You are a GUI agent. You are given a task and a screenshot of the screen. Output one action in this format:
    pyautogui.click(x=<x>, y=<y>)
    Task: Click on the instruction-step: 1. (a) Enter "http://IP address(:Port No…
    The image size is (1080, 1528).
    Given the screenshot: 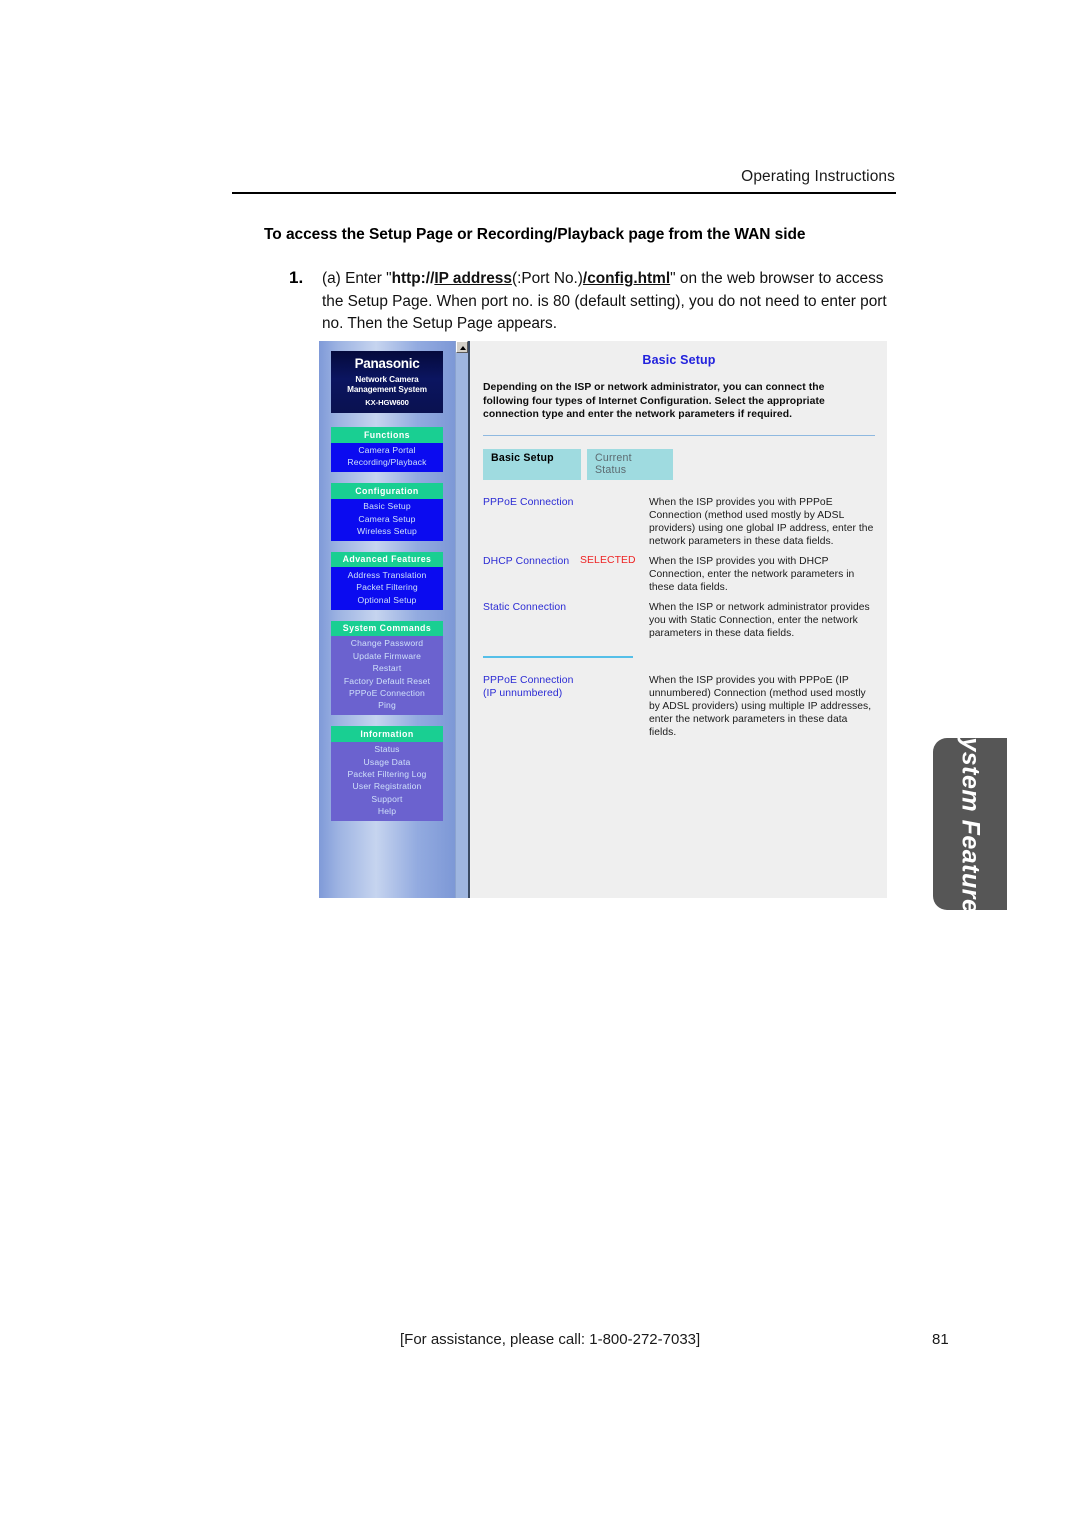 What is the action you would take?
    pyautogui.click(x=596, y=302)
    